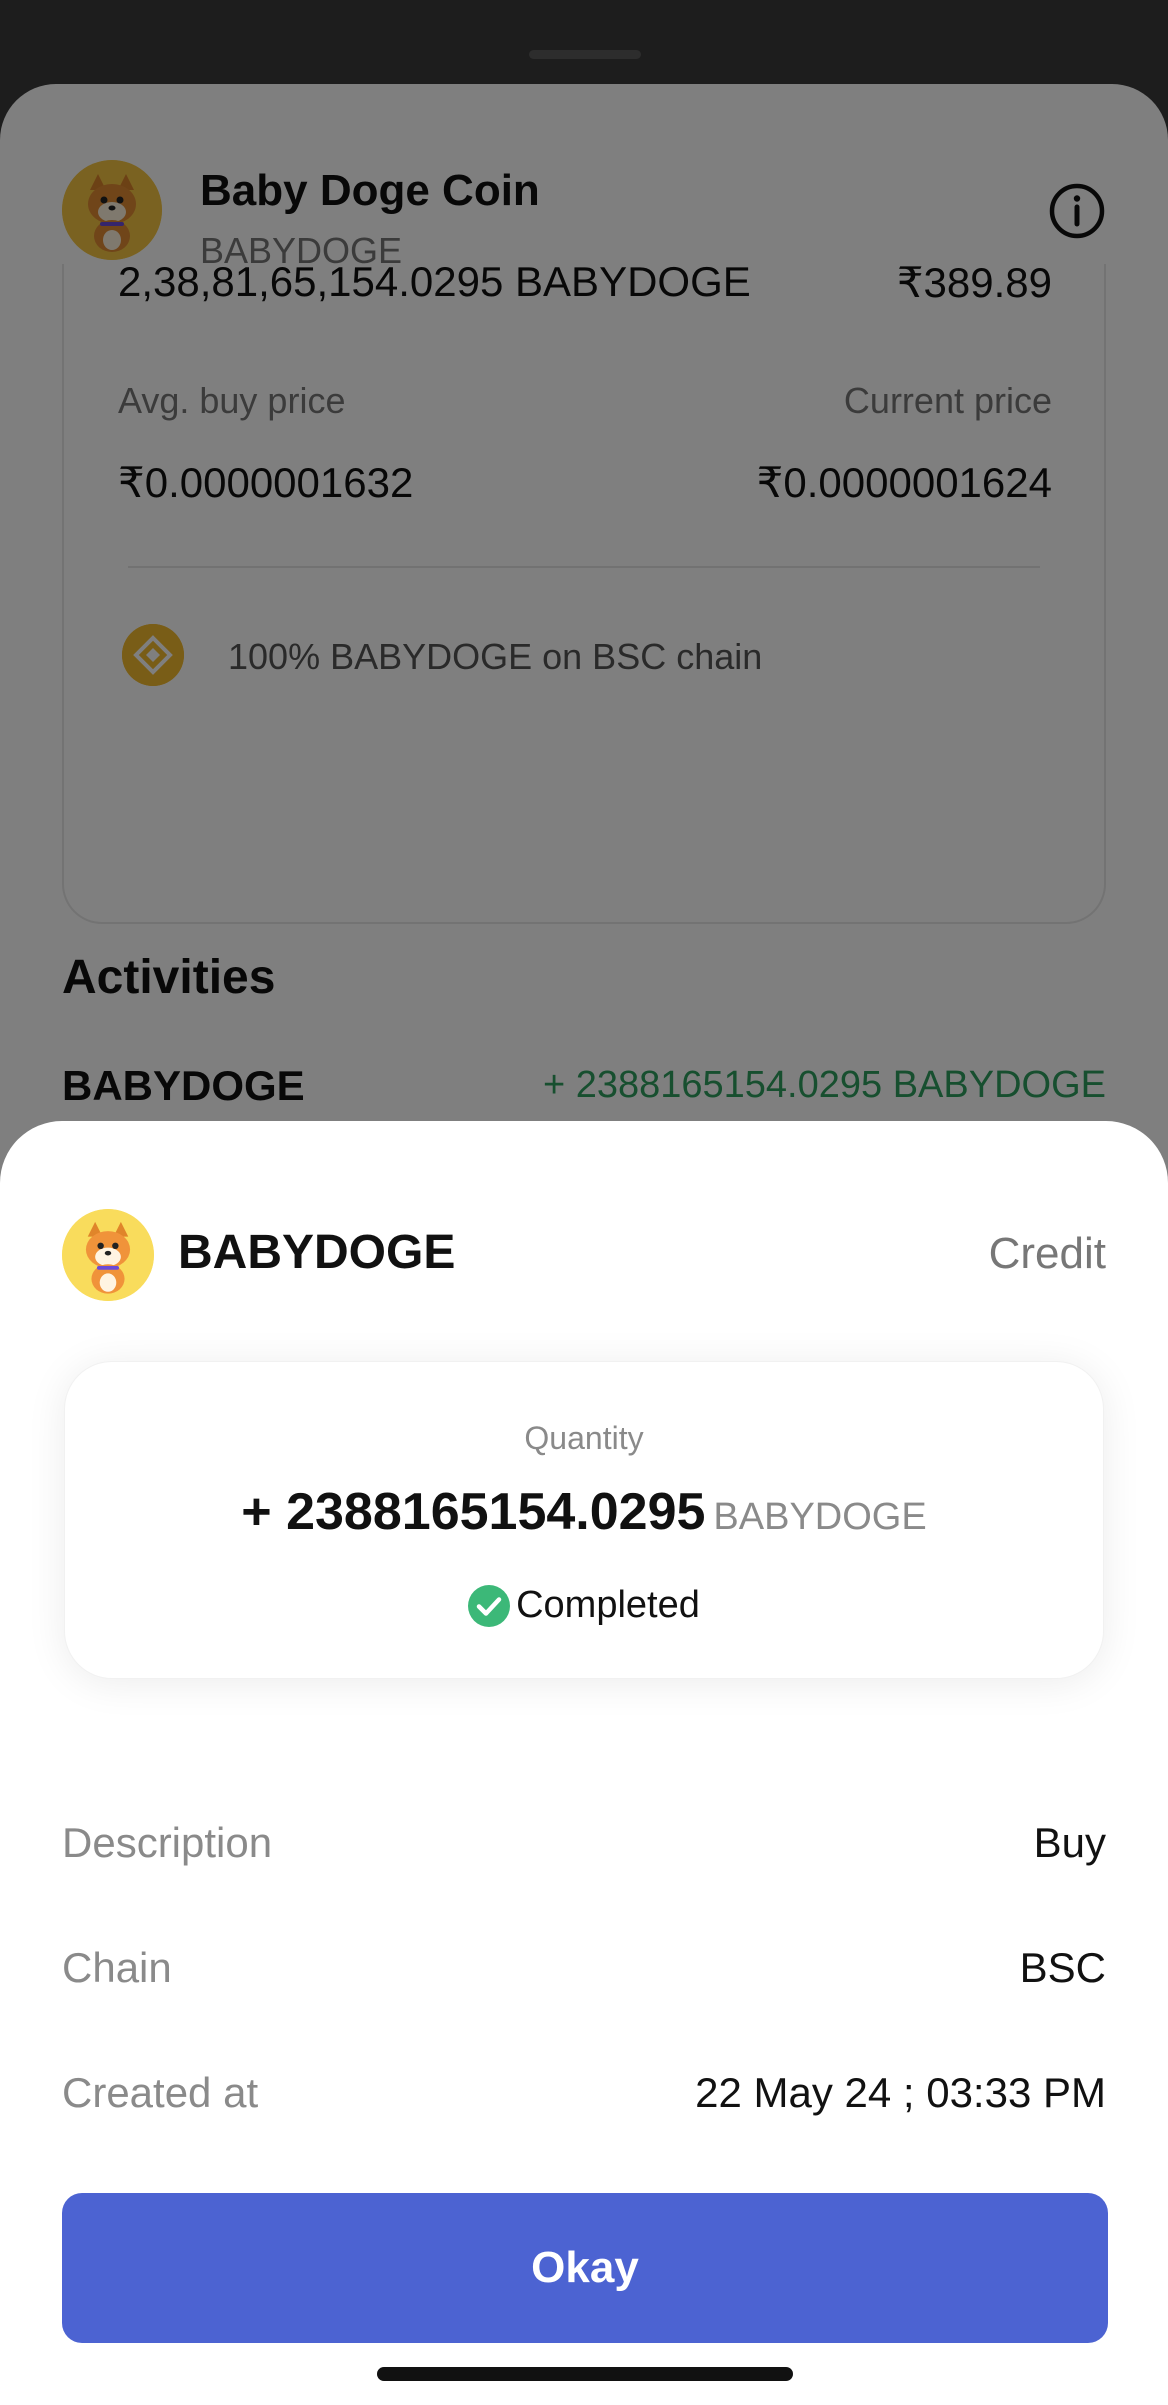  I want to click on detail-row-created-at: Created at 22 May 24 ; 03:33 PM, so click(584, 2099).